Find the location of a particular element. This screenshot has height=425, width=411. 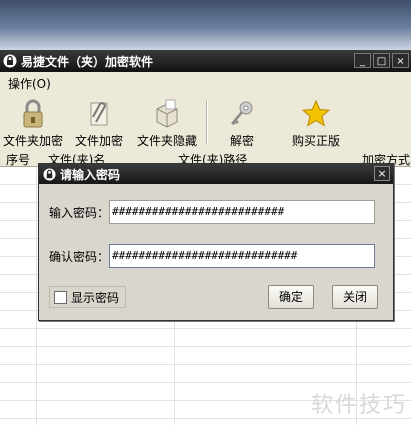

buy-button: 购买正版 is located at coordinates (316, 122).